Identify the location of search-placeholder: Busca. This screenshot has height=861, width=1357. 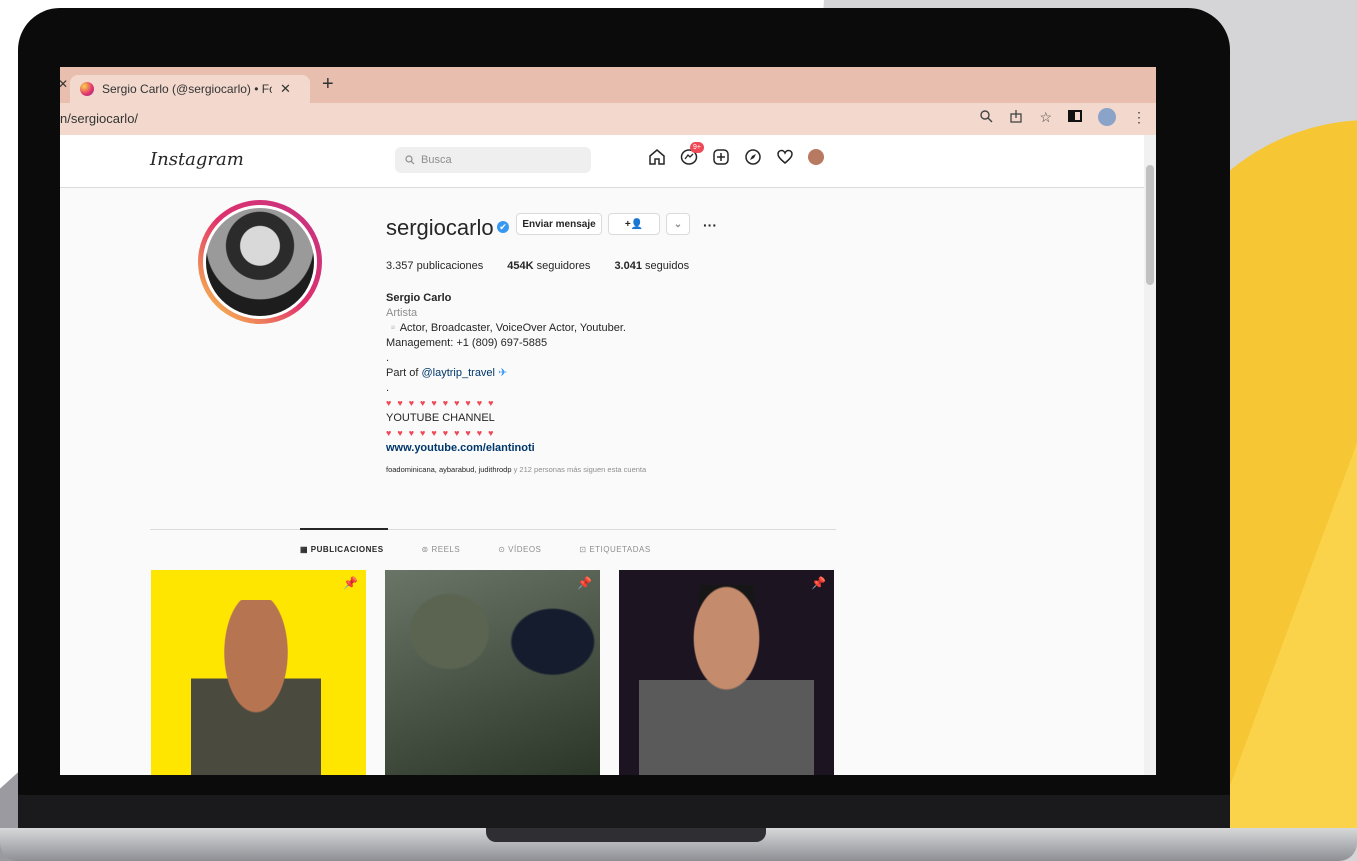
(436, 160).